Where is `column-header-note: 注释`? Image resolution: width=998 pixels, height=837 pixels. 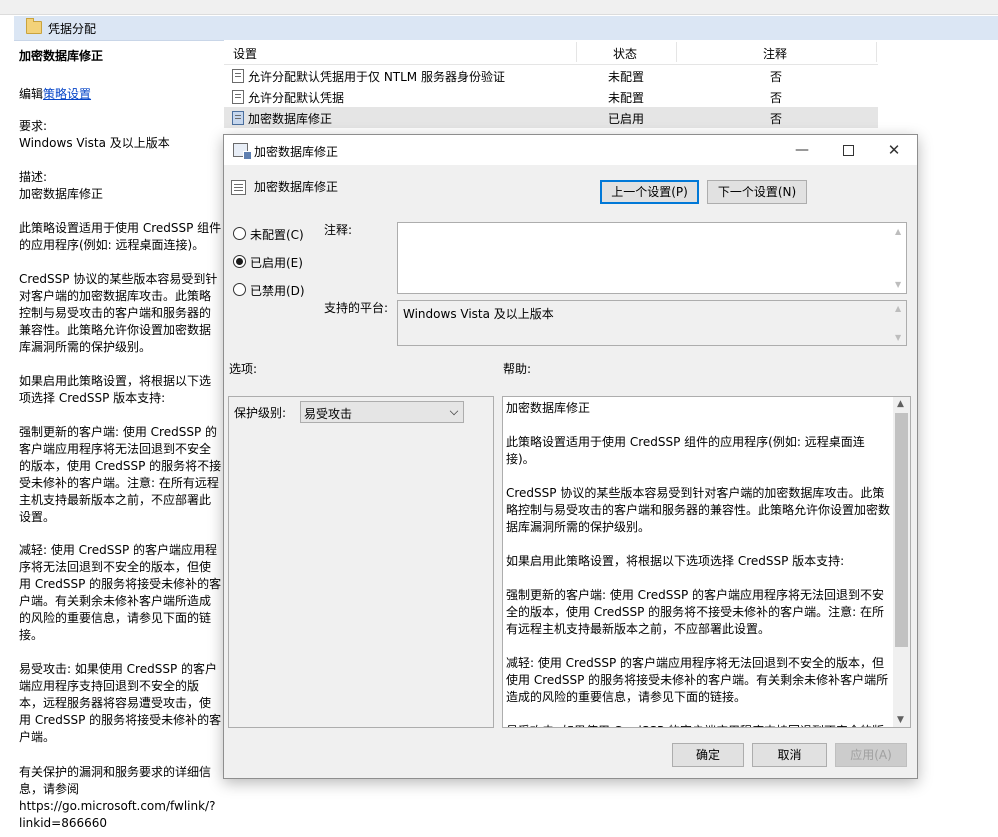 column-header-note: 注释 is located at coordinates (775, 53).